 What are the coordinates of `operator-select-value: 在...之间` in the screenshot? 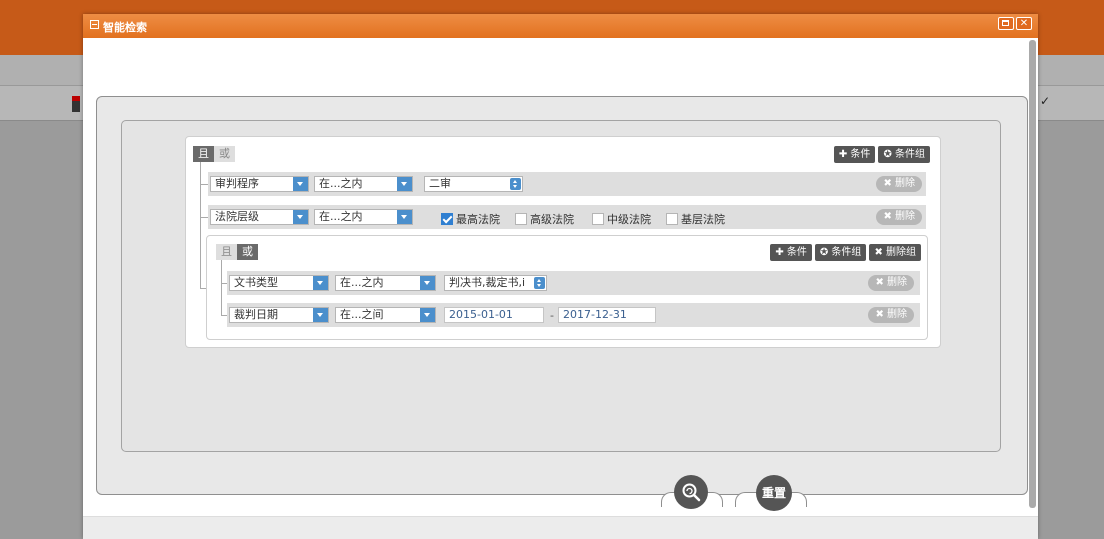 It's located at (362, 314).